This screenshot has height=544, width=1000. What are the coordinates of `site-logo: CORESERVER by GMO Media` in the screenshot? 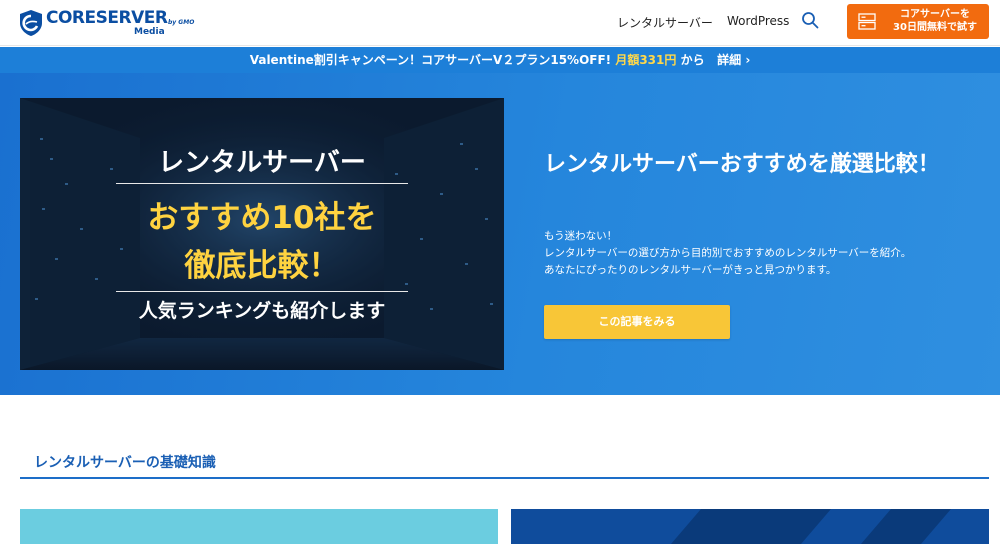 It's located at (108, 24).